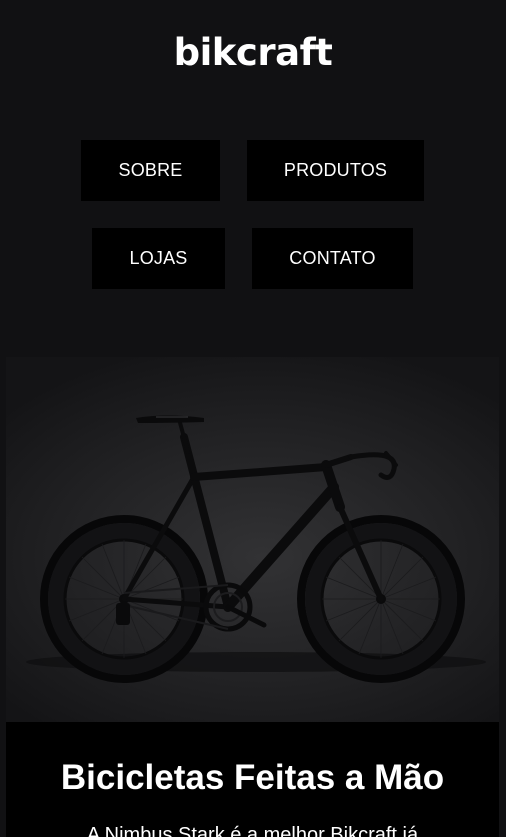 This screenshot has width=506, height=837. I want to click on intro-title: Bicicletas Feitas a Mão, so click(252, 777).